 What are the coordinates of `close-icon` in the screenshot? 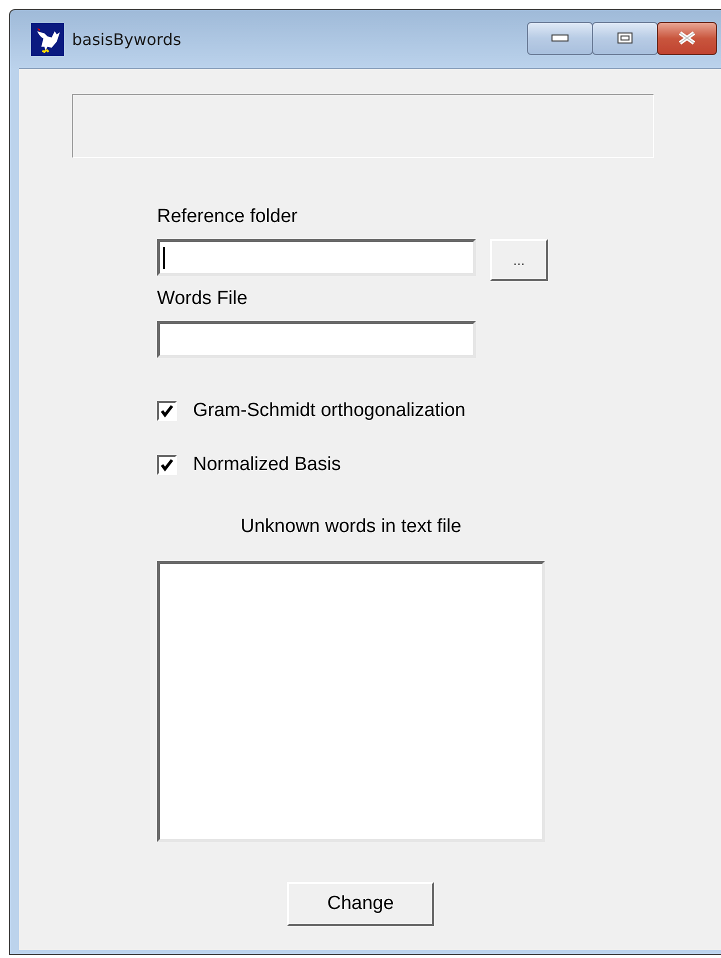 It's located at (687, 38).